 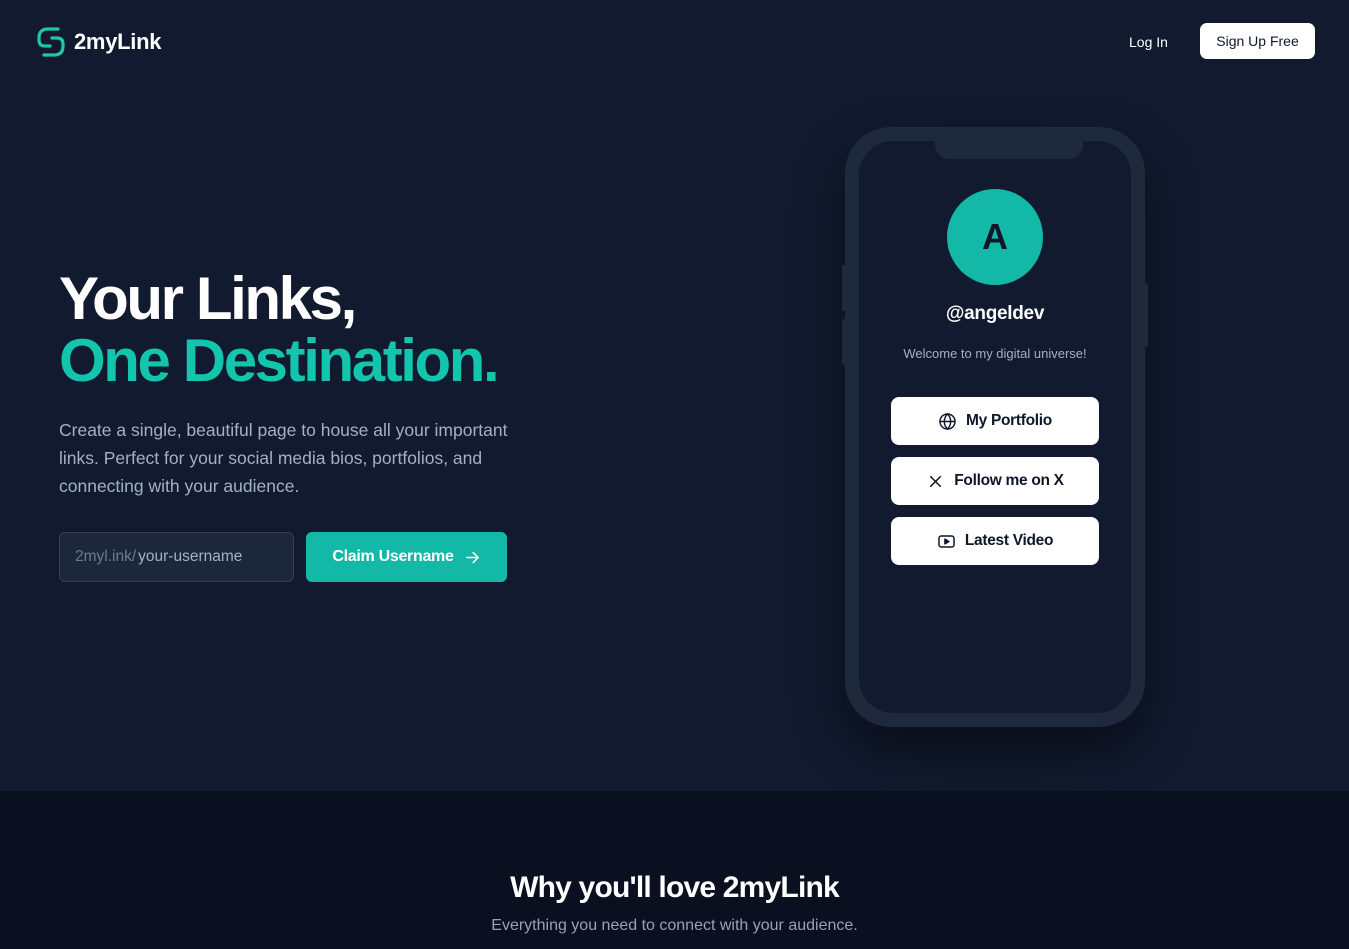 I want to click on logo-icon, so click(x=51, y=42).